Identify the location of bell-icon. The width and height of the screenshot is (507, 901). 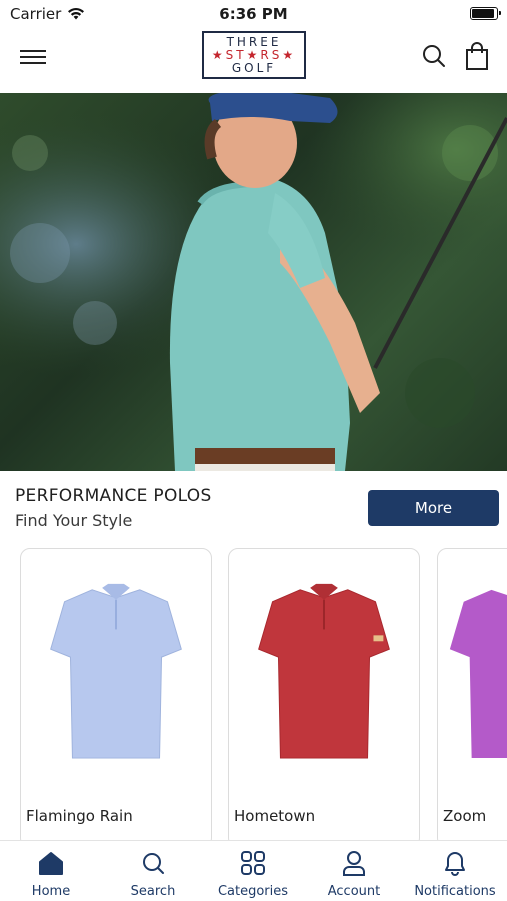
(455, 864).